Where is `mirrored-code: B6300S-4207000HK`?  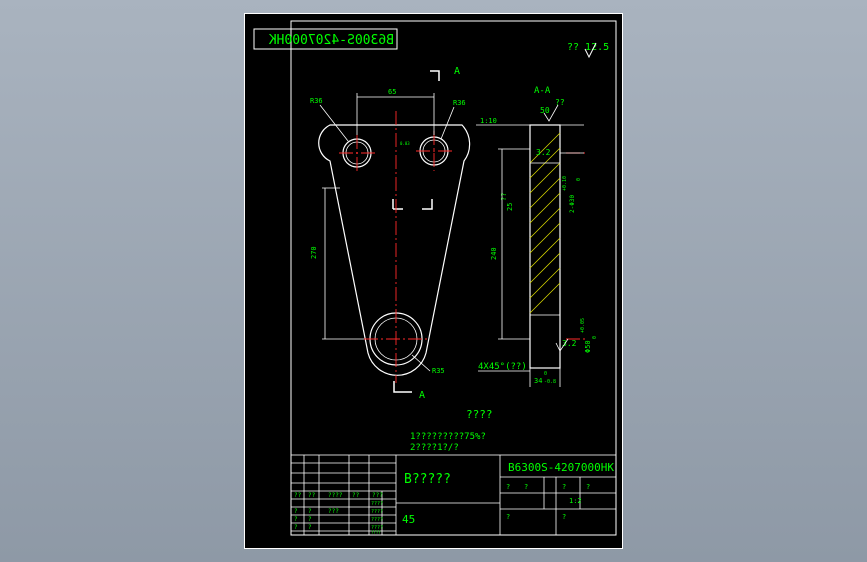 mirrored-code: B6300S-4207000HK is located at coordinates (331, 40).